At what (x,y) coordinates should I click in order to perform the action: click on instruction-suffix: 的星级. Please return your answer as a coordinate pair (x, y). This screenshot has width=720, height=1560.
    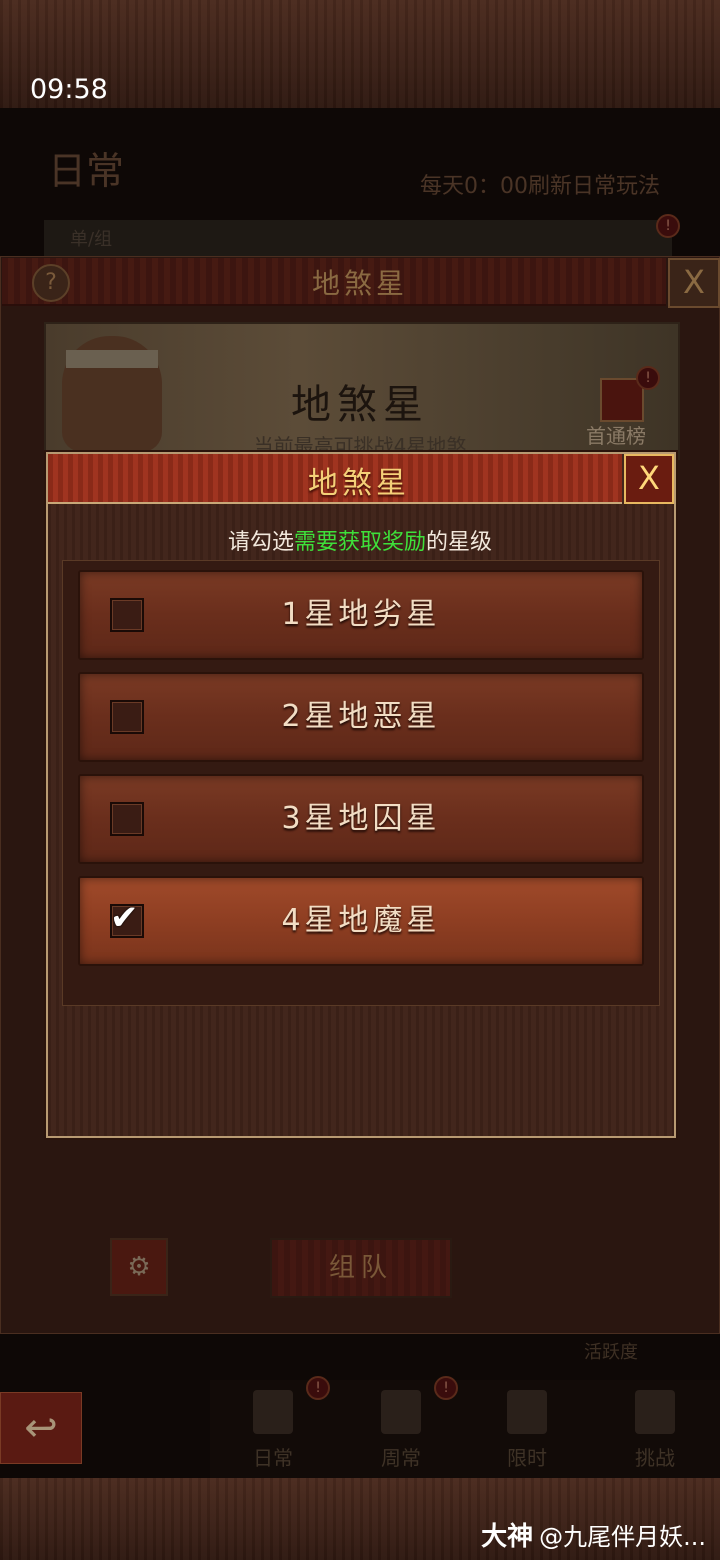
    Looking at the image, I should click on (459, 542).